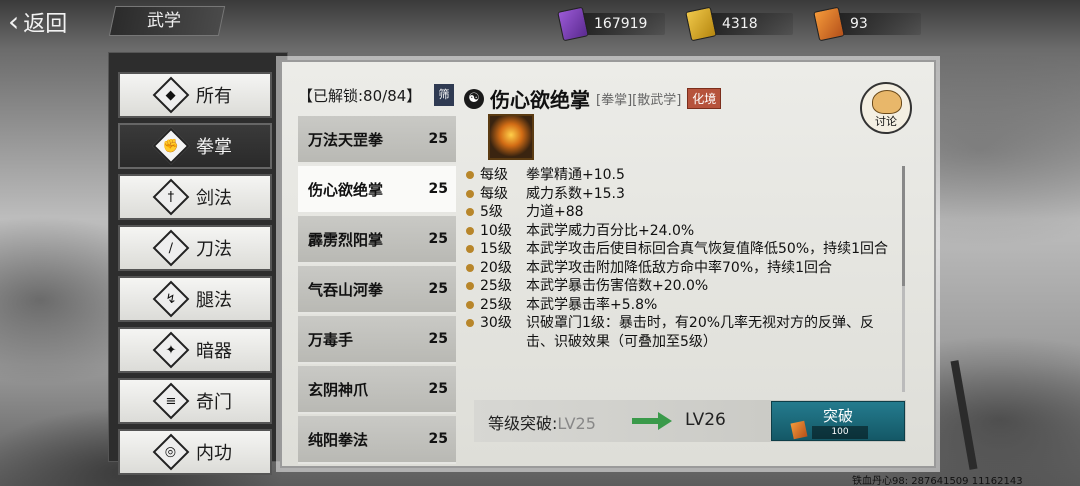 Image resolution: width=1080 pixels, height=486 pixels. Describe the element at coordinates (575, 193) in the screenshot. I see `effect-text: 威力系数+15.3` at that location.